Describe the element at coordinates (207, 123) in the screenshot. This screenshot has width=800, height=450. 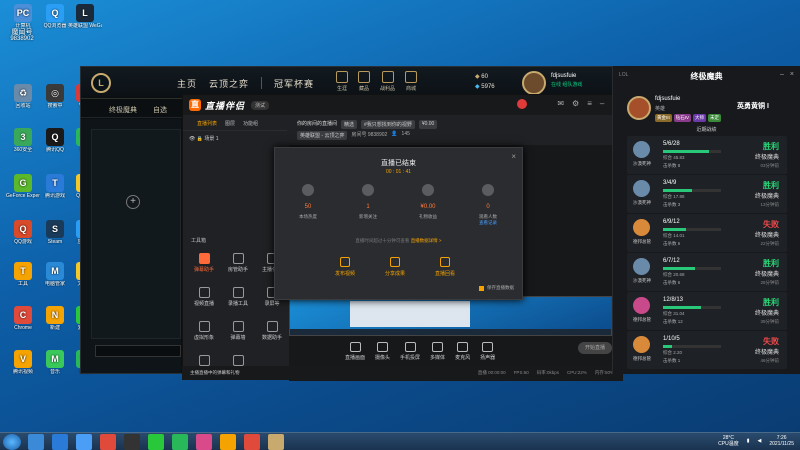
I see `tab-live-list: 直播列表` at that location.